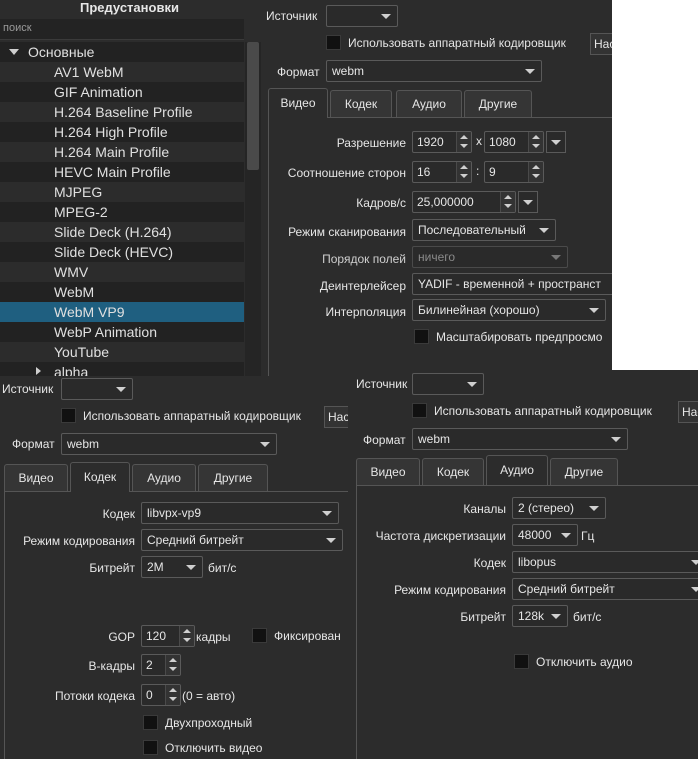 The width and height of the screenshot is (698, 759). What do you see at coordinates (82, 352) in the screenshot?
I see `preset-item-label: YouTube` at bounding box center [82, 352].